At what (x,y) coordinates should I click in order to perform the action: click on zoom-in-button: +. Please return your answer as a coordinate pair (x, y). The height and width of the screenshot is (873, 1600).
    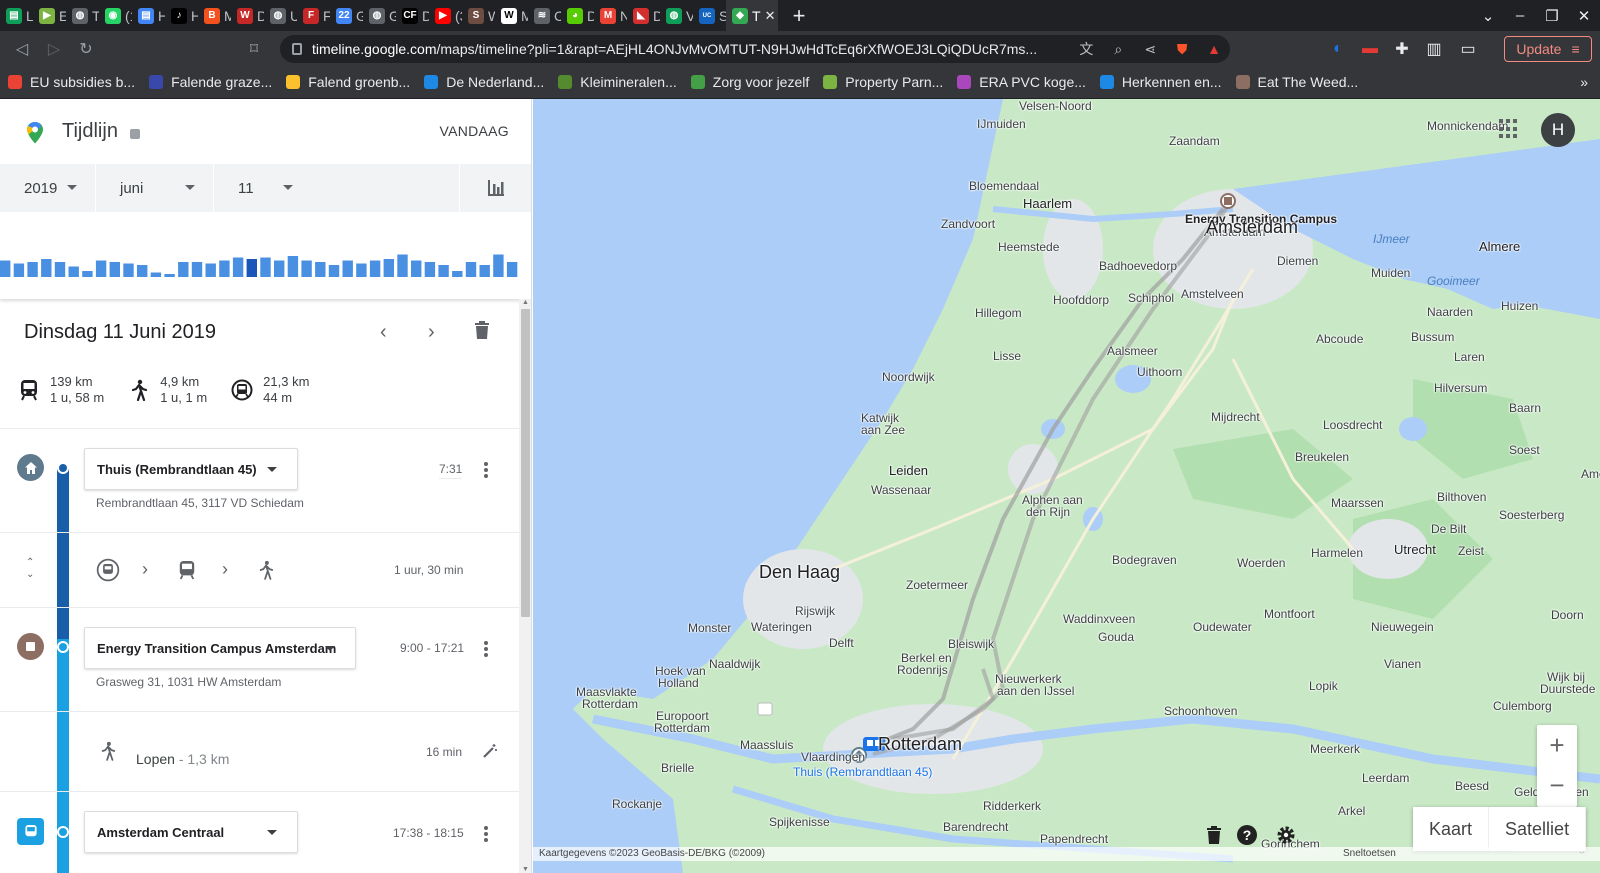
    Looking at the image, I should click on (1557, 745).